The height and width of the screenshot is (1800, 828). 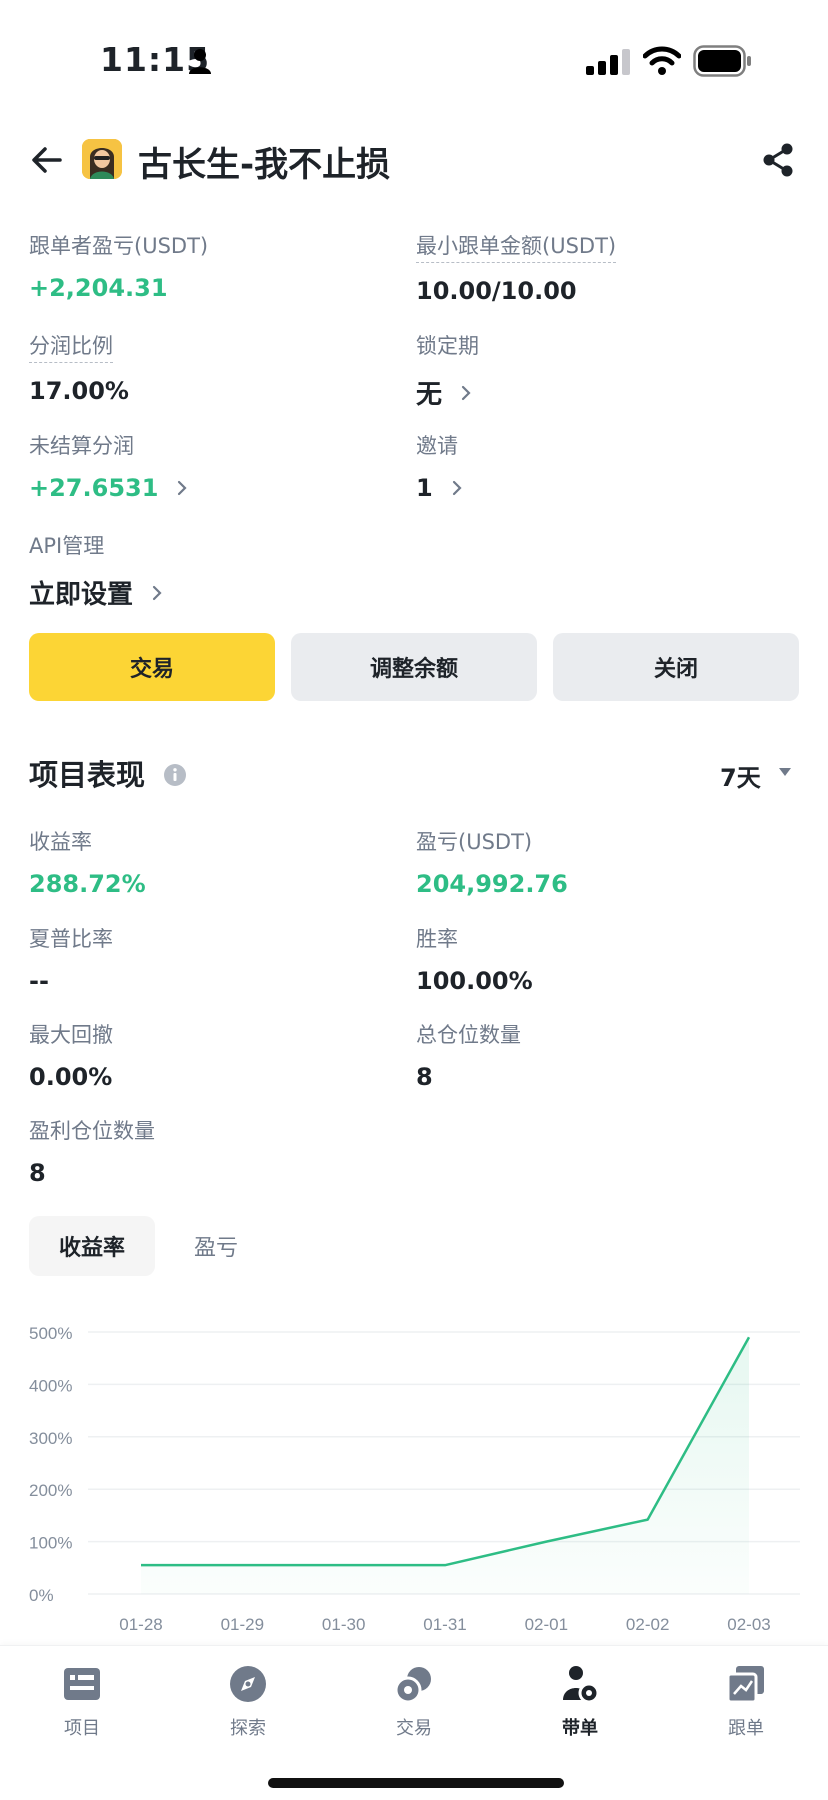 I want to click on bottom-nav: 项目 探索 交易 带单 跟单, so click(x=414, y=1722).